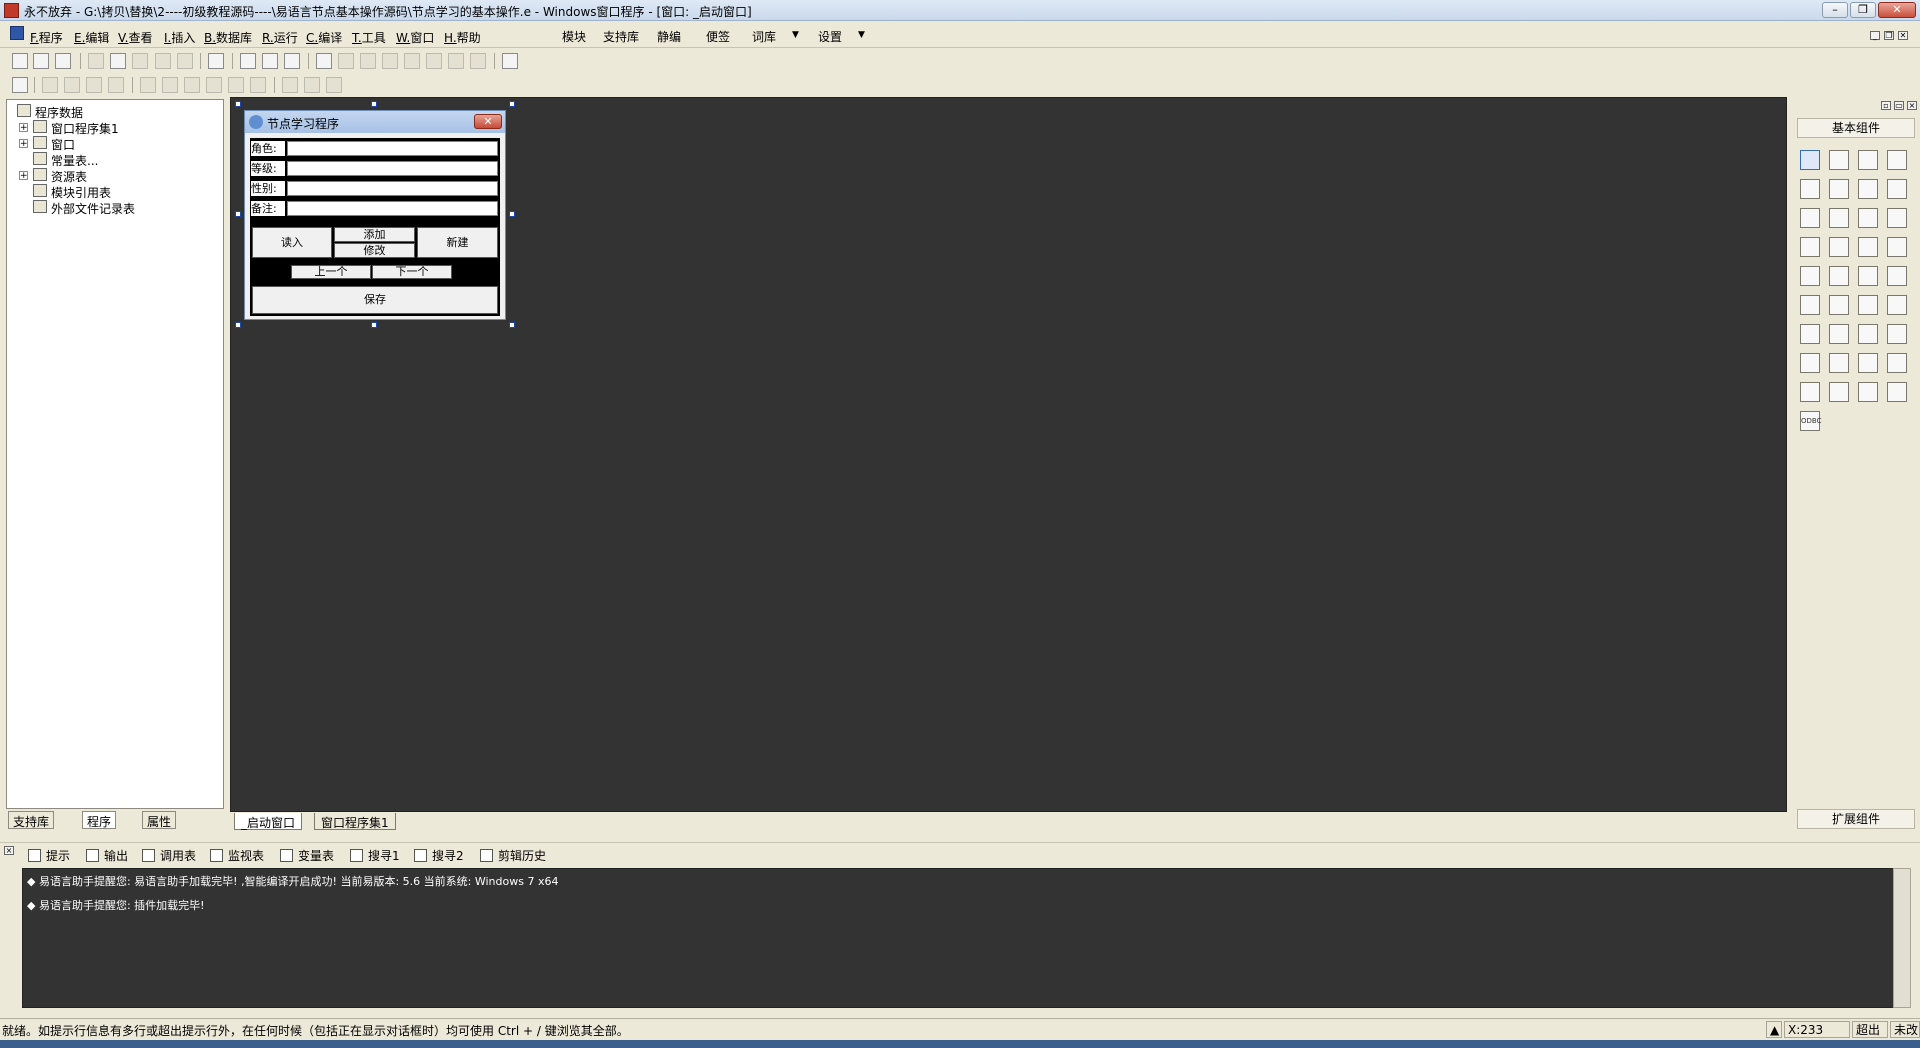  I want to click on find-icon, so click(216, 61).